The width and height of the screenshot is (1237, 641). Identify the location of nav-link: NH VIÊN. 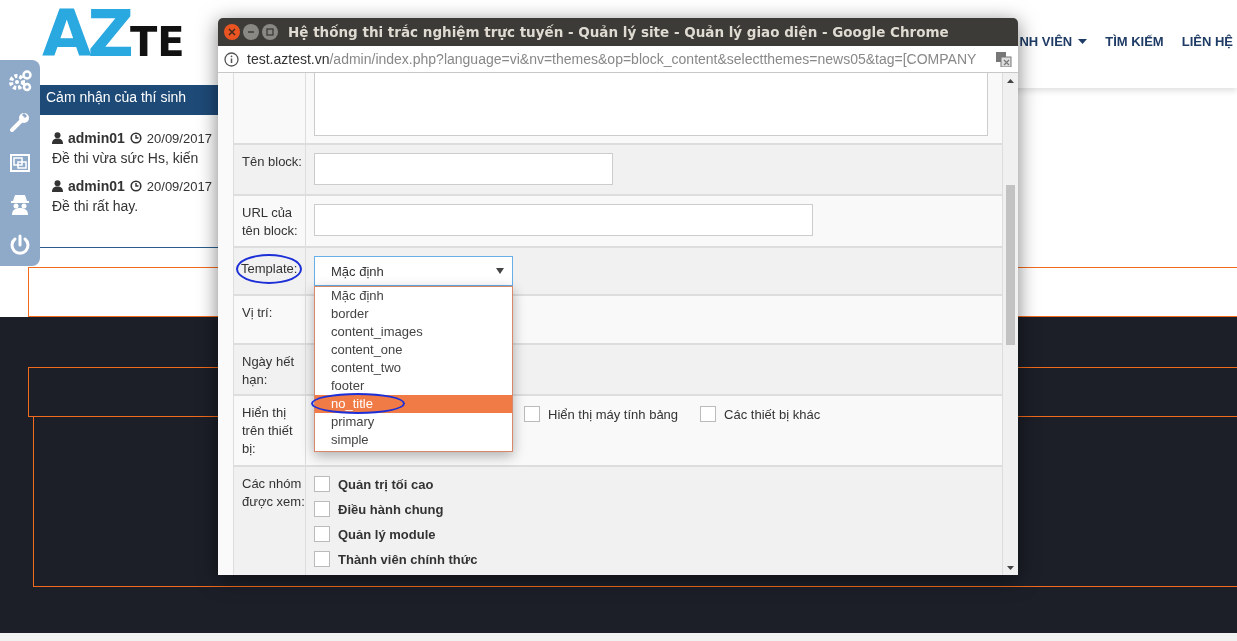
(1053, 41).